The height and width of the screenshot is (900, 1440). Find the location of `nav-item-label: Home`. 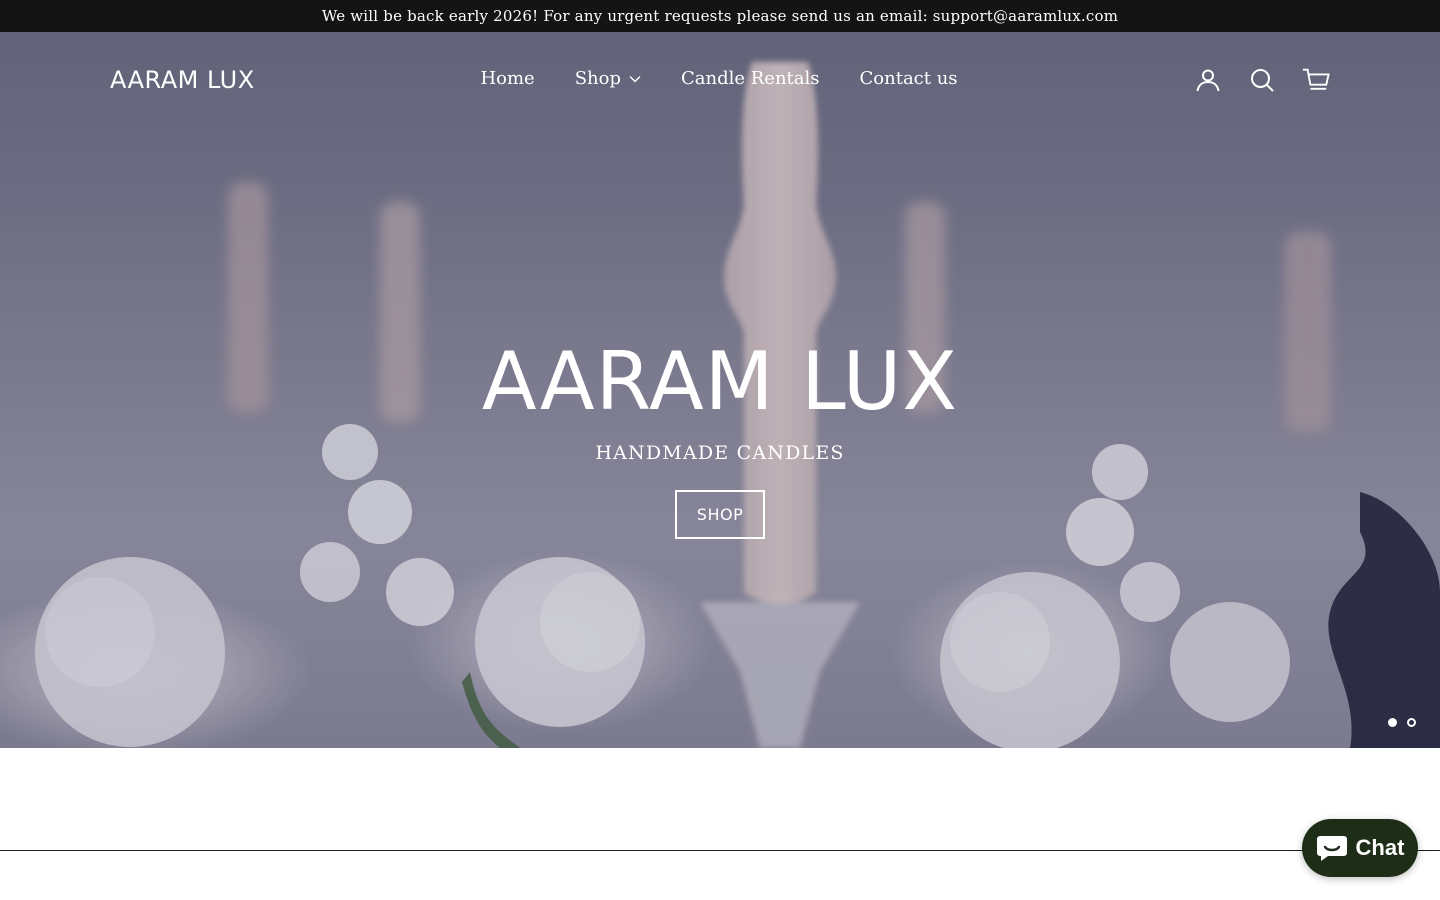

nav-item-label: Home is located at coordinates (507, 78).